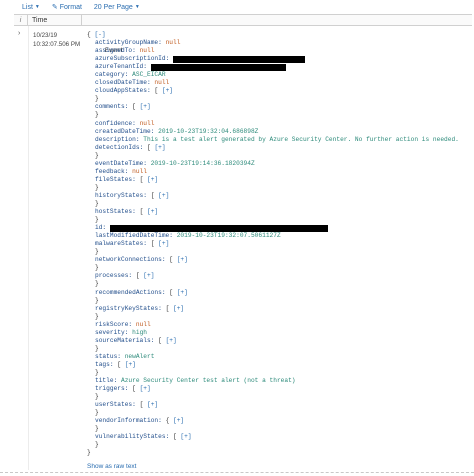  What do you see at coordinates (37, 7) in the screenshot?
I see `chevron-down-icon: ▼` at bounding box center [37, 7].